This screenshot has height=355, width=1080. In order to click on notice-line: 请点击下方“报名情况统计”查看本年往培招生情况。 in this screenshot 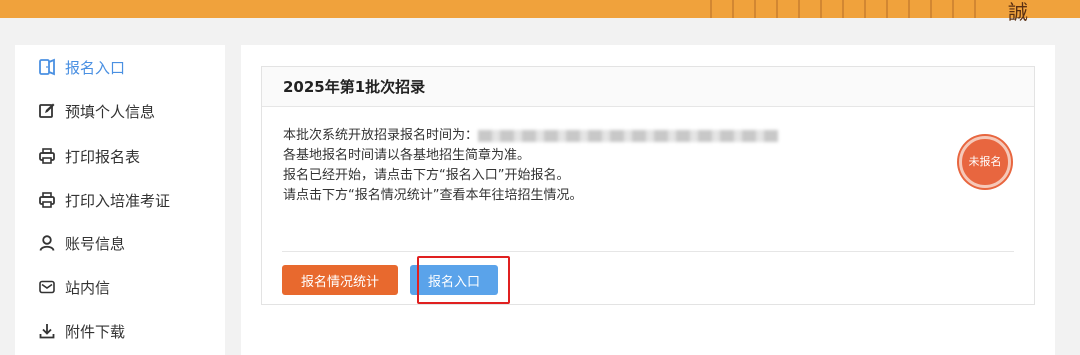, I will do `click(433, 195)`.